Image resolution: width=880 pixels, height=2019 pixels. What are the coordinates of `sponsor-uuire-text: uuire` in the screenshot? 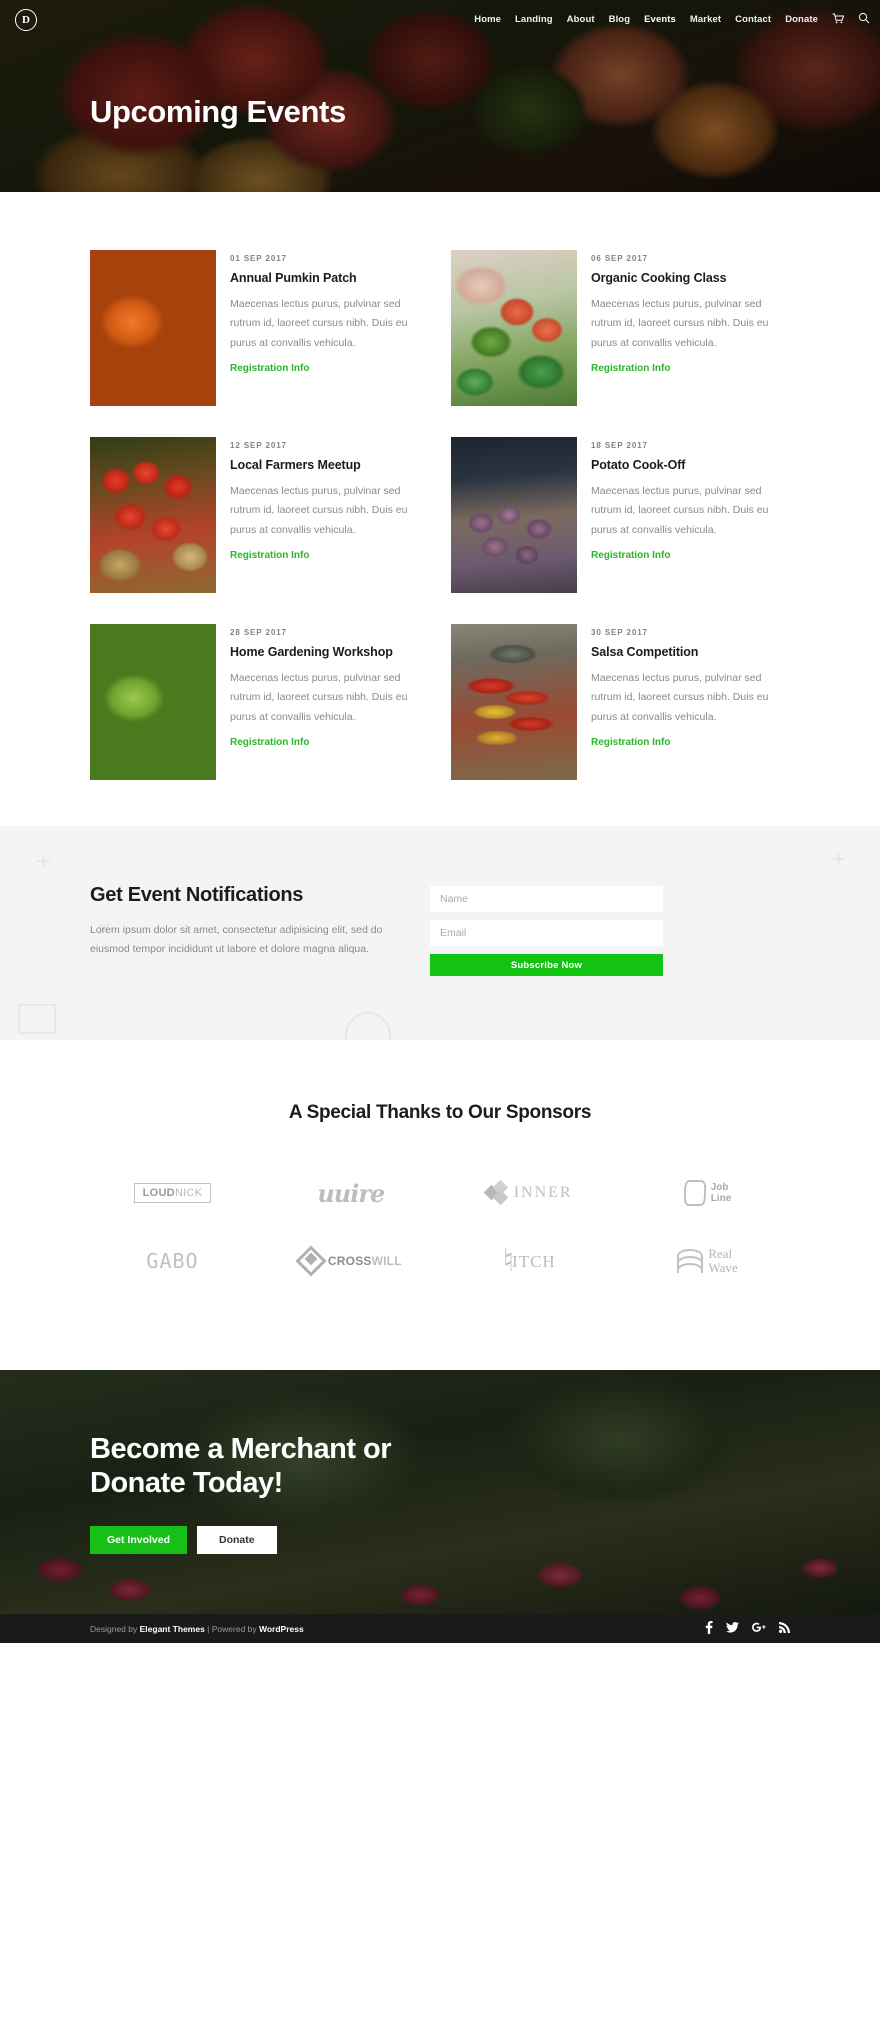 It's located at (351, 1193).